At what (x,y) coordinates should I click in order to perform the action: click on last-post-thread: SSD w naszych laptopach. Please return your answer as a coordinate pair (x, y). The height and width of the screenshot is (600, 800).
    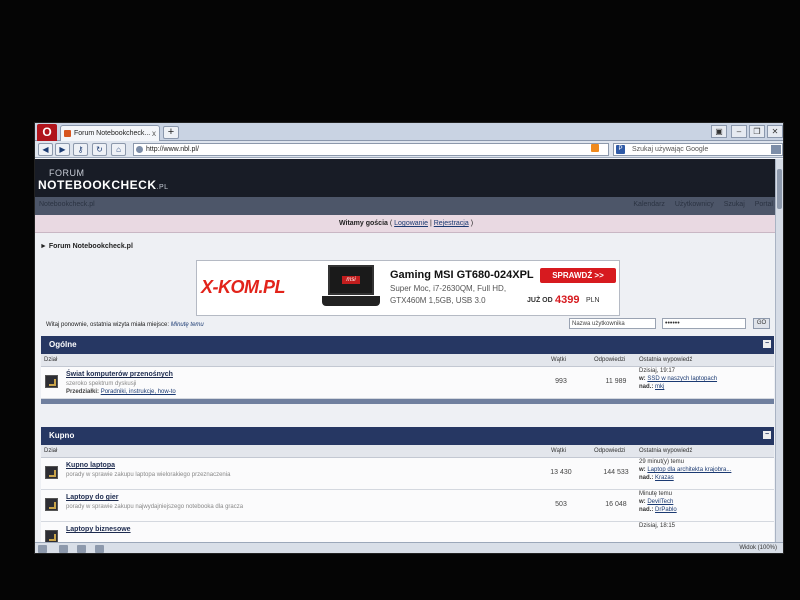
    Looking at the image, I should click on (682, 379).